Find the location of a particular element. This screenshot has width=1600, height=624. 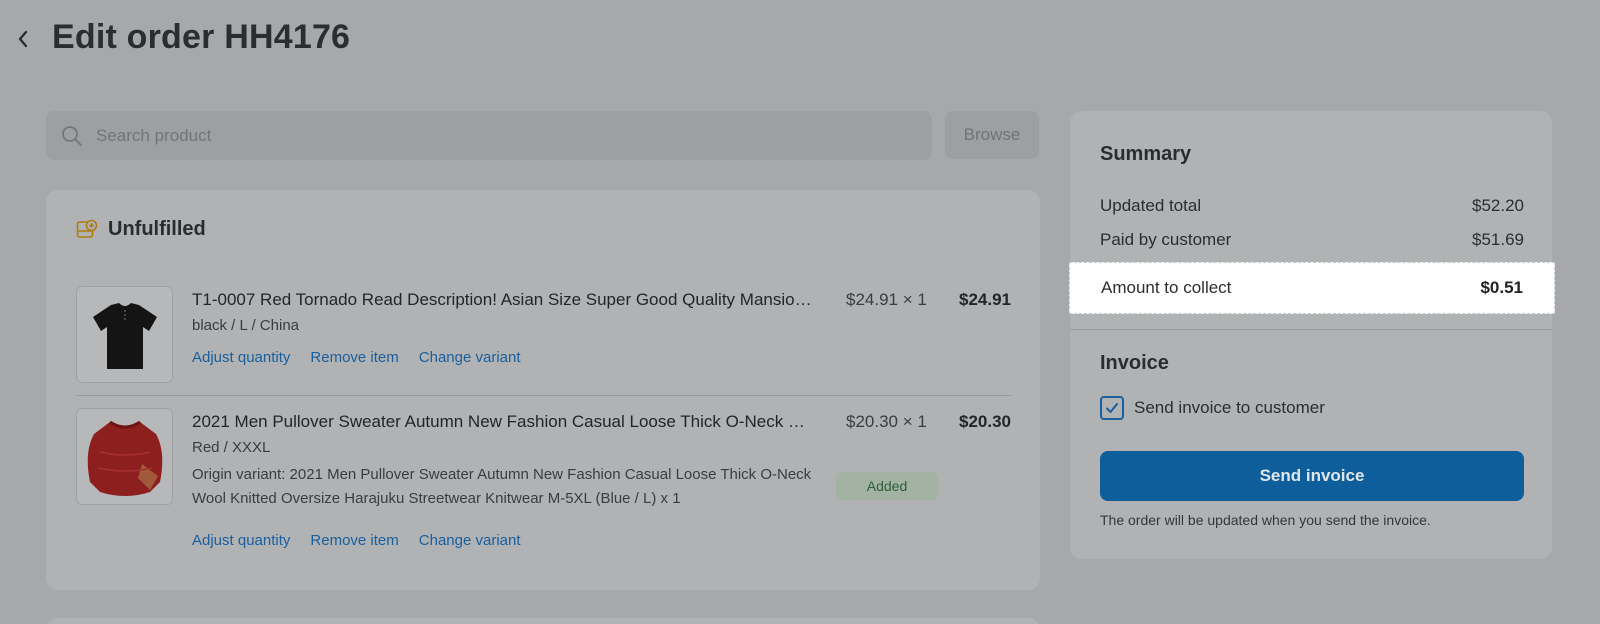

tshirt-image is located at coordinates (124, 335).